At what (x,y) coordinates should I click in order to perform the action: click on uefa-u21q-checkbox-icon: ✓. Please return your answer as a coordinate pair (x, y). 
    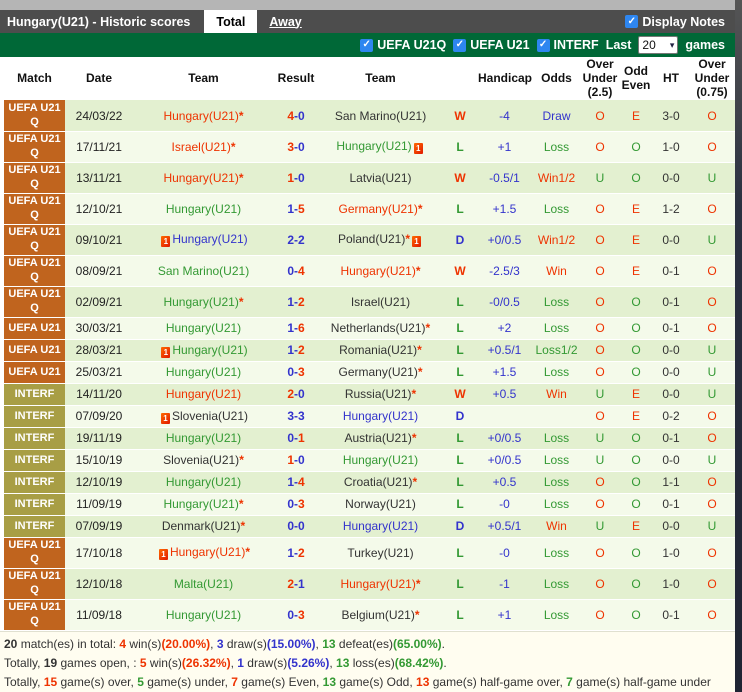
    Looking at the image, I should click on (367, 45).